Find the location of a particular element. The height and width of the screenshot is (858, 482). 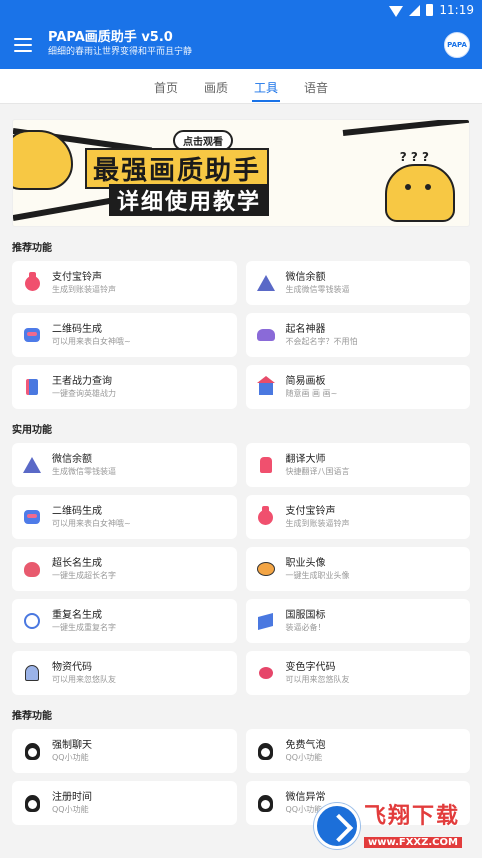

feature-card: 物资代码 可以用来忽悠队友 is located at coordinates (124, 673).